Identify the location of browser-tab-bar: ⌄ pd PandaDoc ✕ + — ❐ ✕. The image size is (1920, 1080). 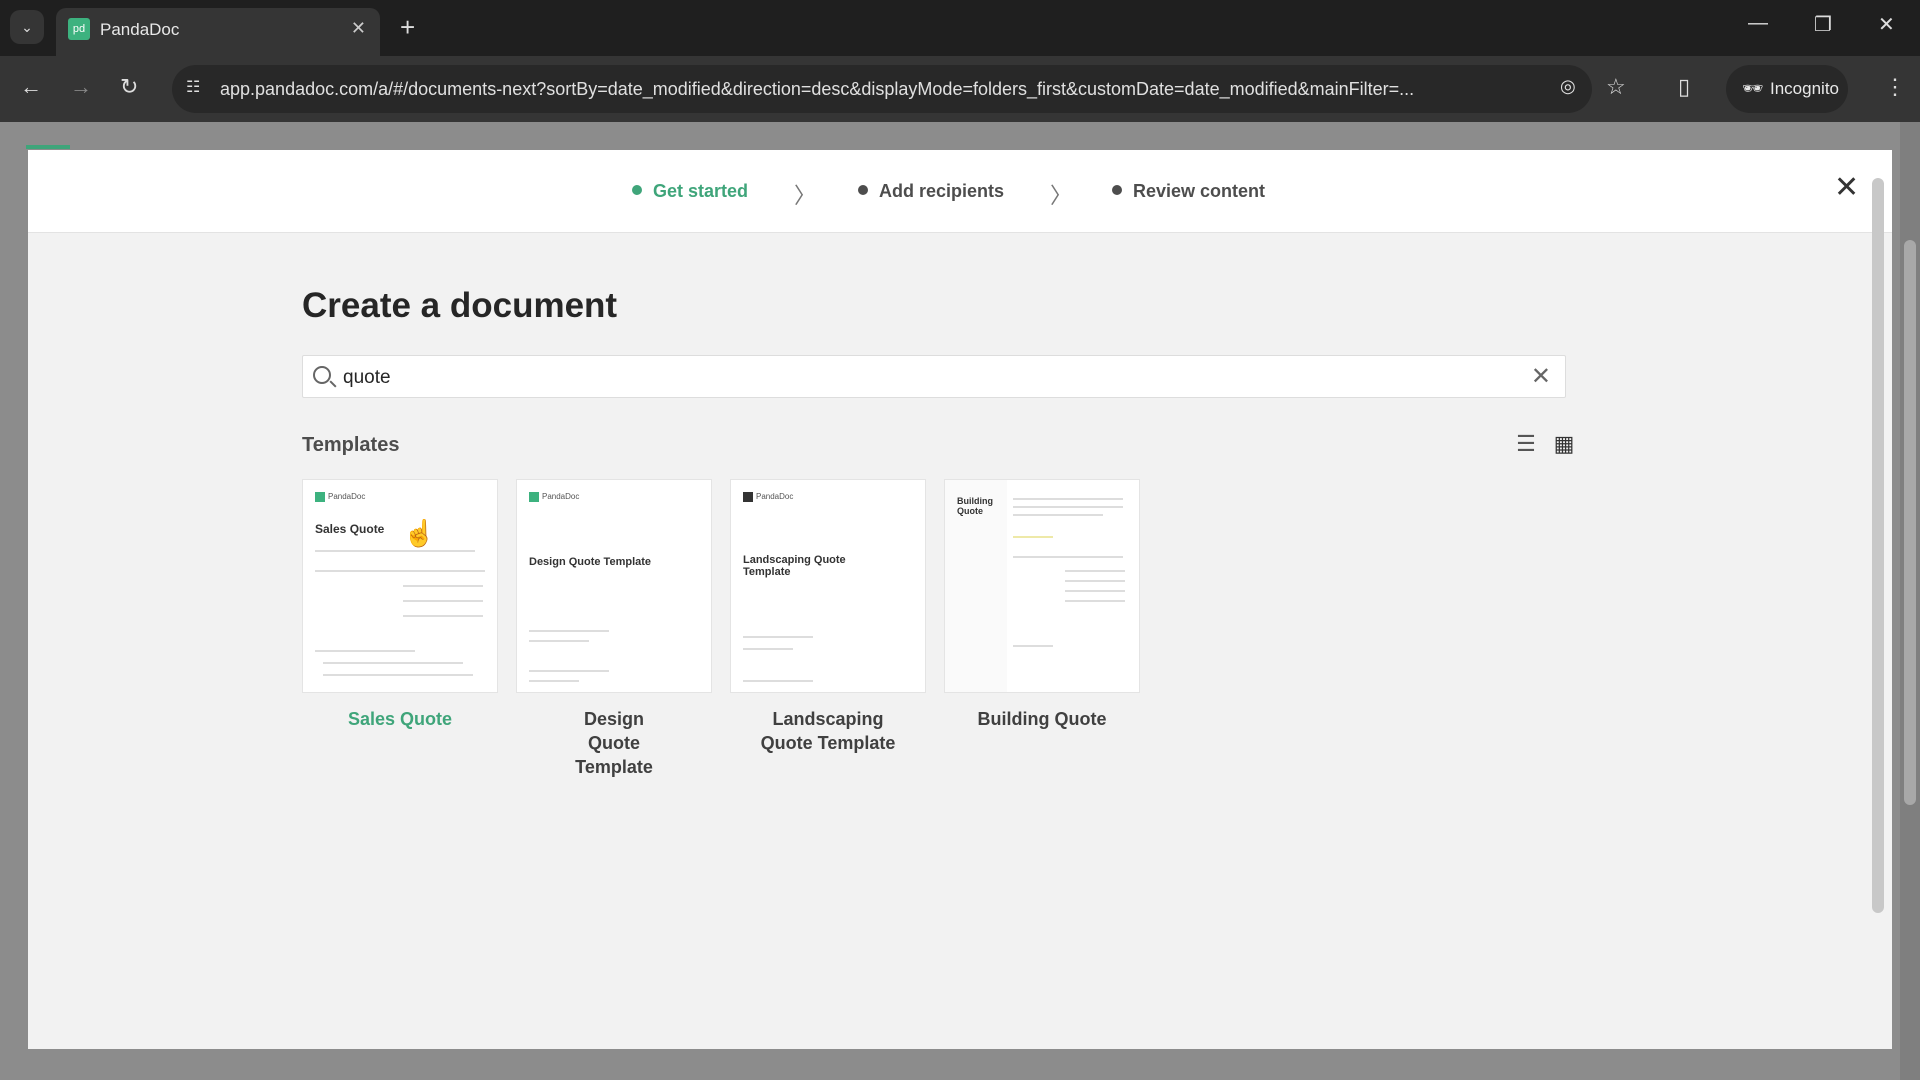
(960, 28).